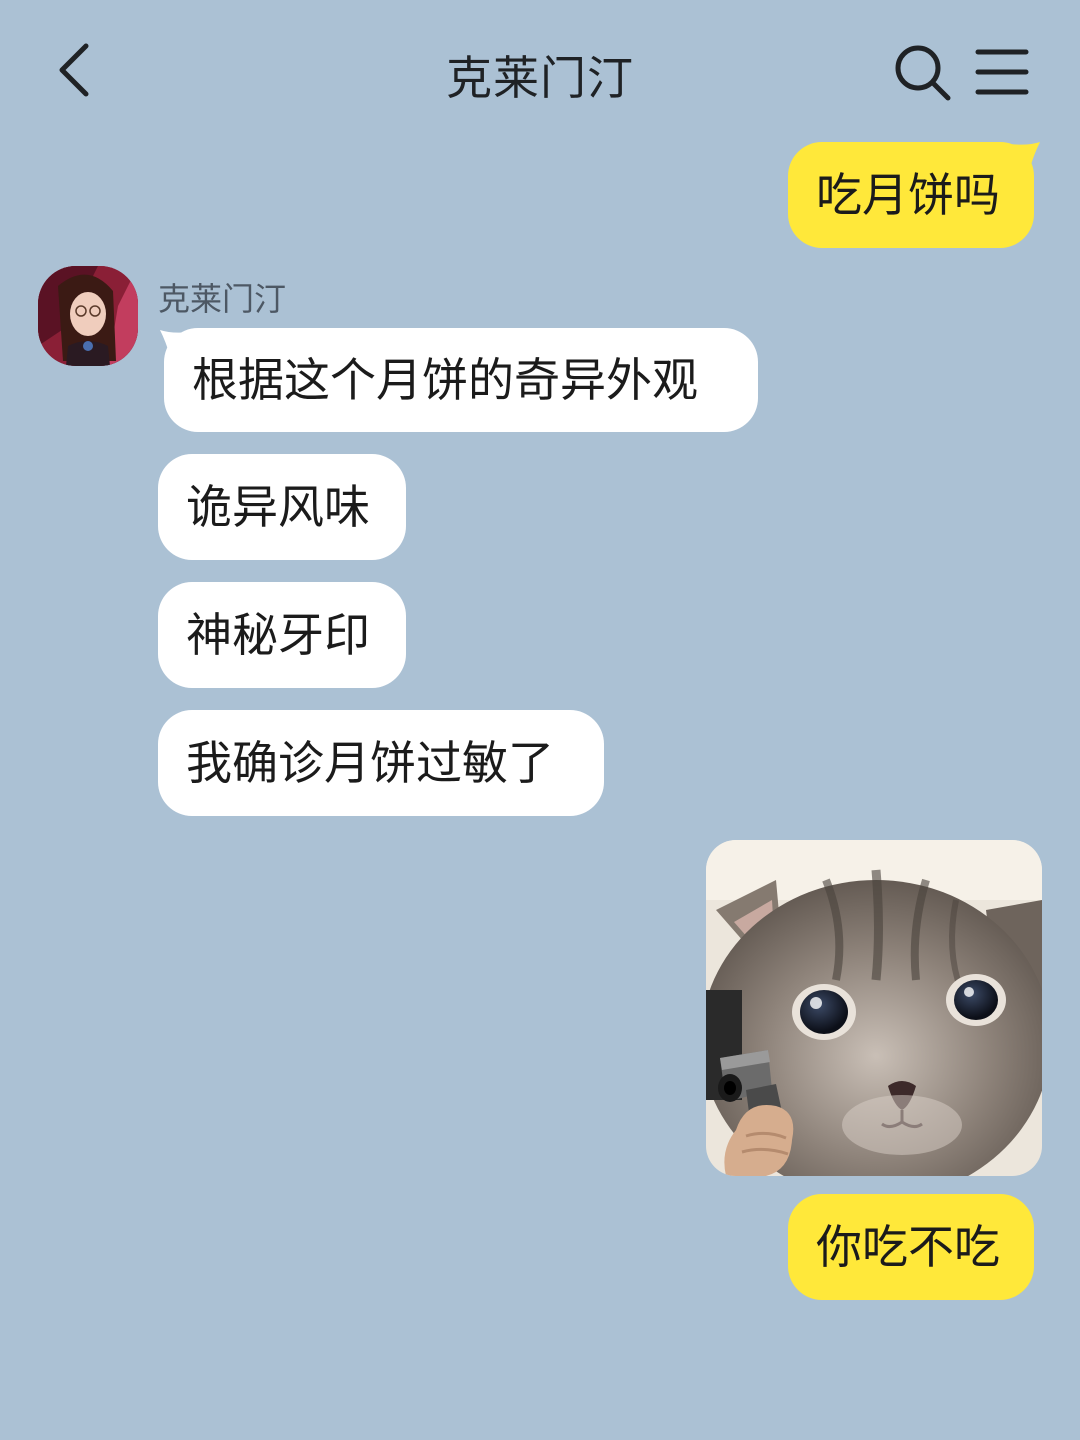  What do you see at coordinates (445, 380) in the screenshot?
I see `message-text: 根据这个月饼的奇异外观` at bounding box center [445, 380].